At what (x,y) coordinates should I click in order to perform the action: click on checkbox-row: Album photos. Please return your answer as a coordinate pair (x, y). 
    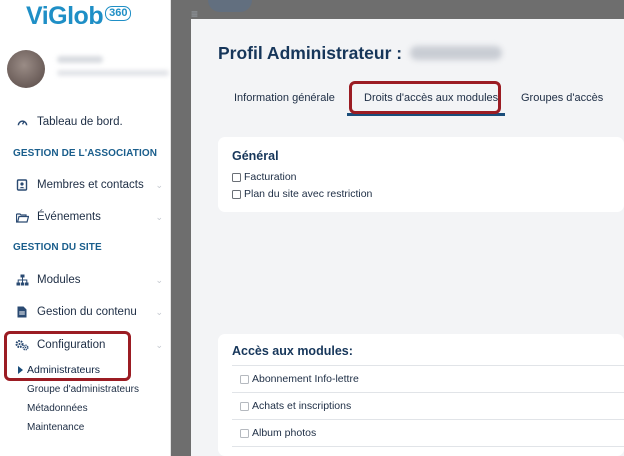
    Looking at the image, I should click on (278, 433).